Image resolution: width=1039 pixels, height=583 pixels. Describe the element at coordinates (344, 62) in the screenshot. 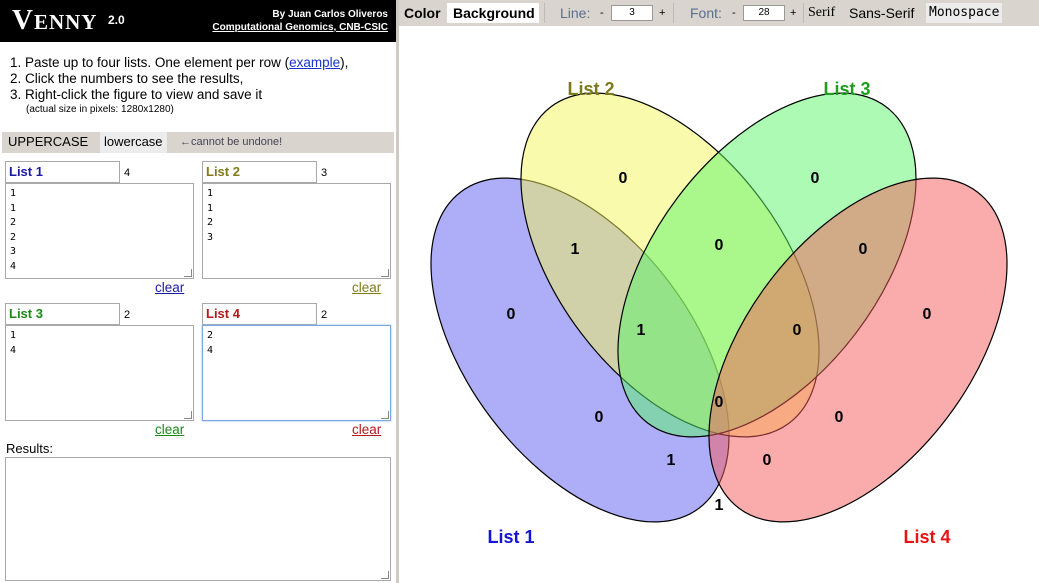

I see `step1-suffix: ),` at that location.